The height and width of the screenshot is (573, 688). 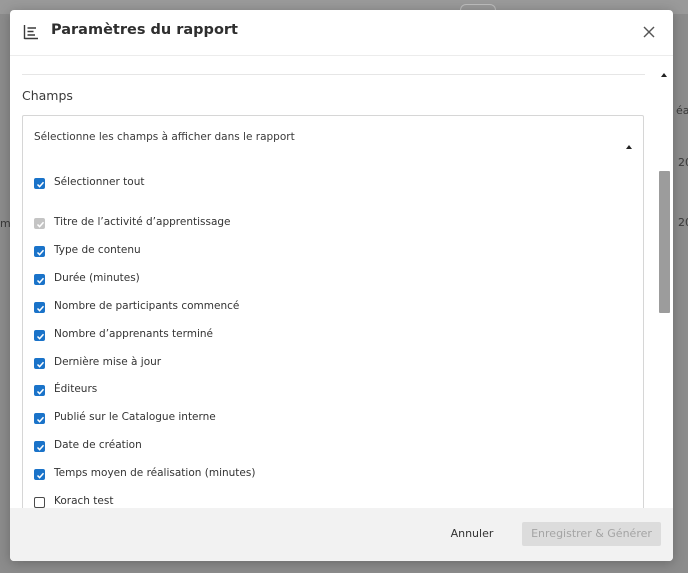 What do you see at coordinates (341, 534) in the screenshot?
I see `dialog-footer: Annuler Enregistrer & Générer` at bounding box center [341, 534].